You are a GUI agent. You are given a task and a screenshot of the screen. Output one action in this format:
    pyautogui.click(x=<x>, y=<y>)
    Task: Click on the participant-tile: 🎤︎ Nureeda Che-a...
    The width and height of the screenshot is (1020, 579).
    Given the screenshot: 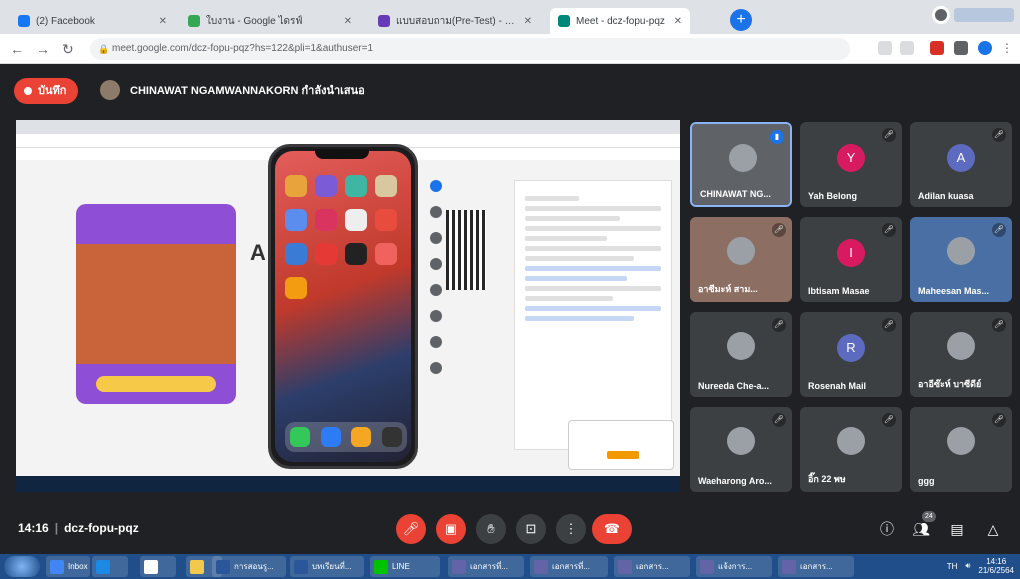 What is the action you would take?
    pyautogui.click(x=741, y=354)
    